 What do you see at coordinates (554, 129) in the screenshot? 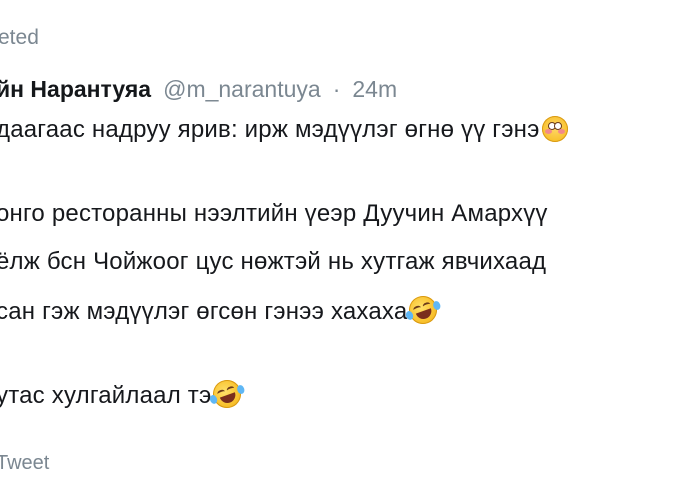
I see `flushed-face-icon` at bounding box center [554, 129].